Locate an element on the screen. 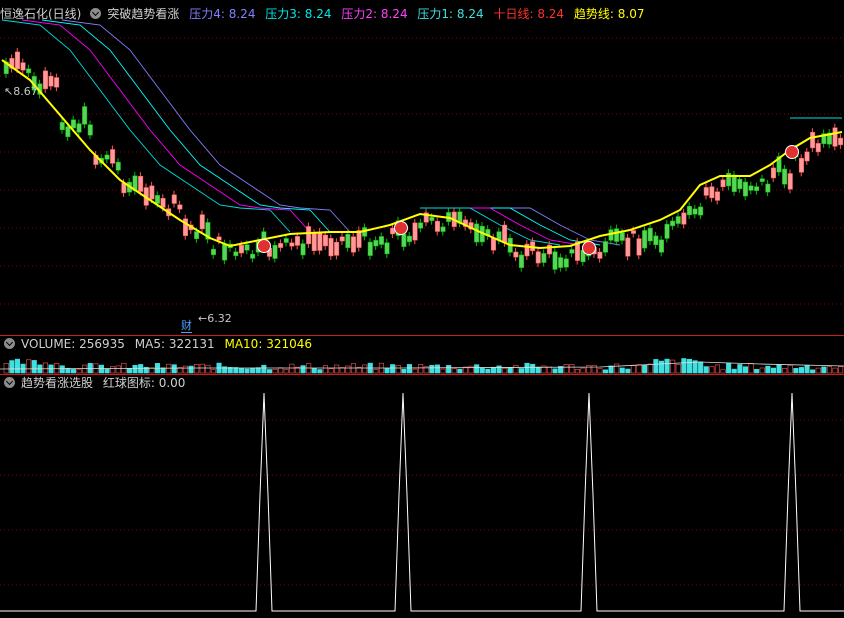 The width and height of the screenshot is (844, 618). volume-bars is located at coordinates (422, 355).